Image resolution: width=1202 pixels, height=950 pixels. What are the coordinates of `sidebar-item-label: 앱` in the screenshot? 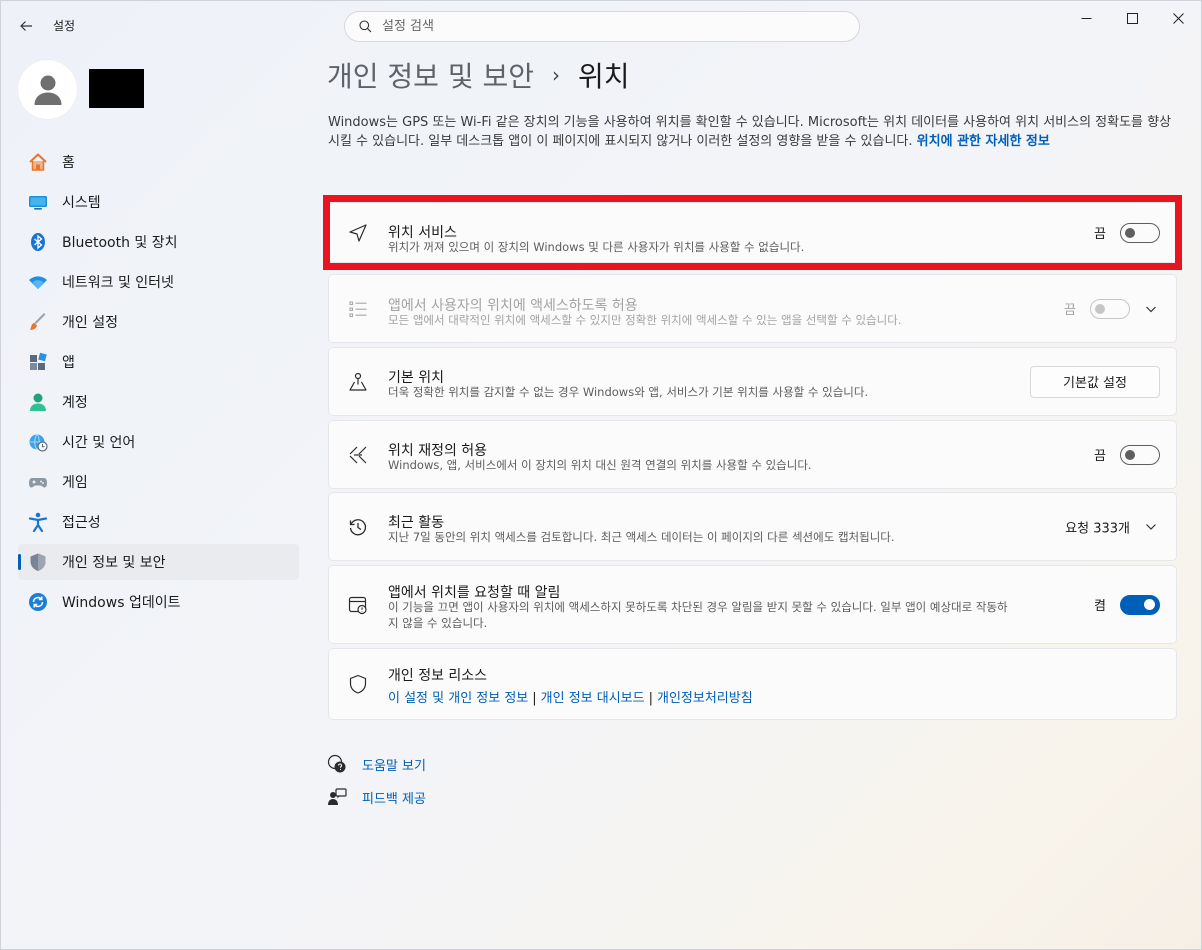 It's located at (68, 363).